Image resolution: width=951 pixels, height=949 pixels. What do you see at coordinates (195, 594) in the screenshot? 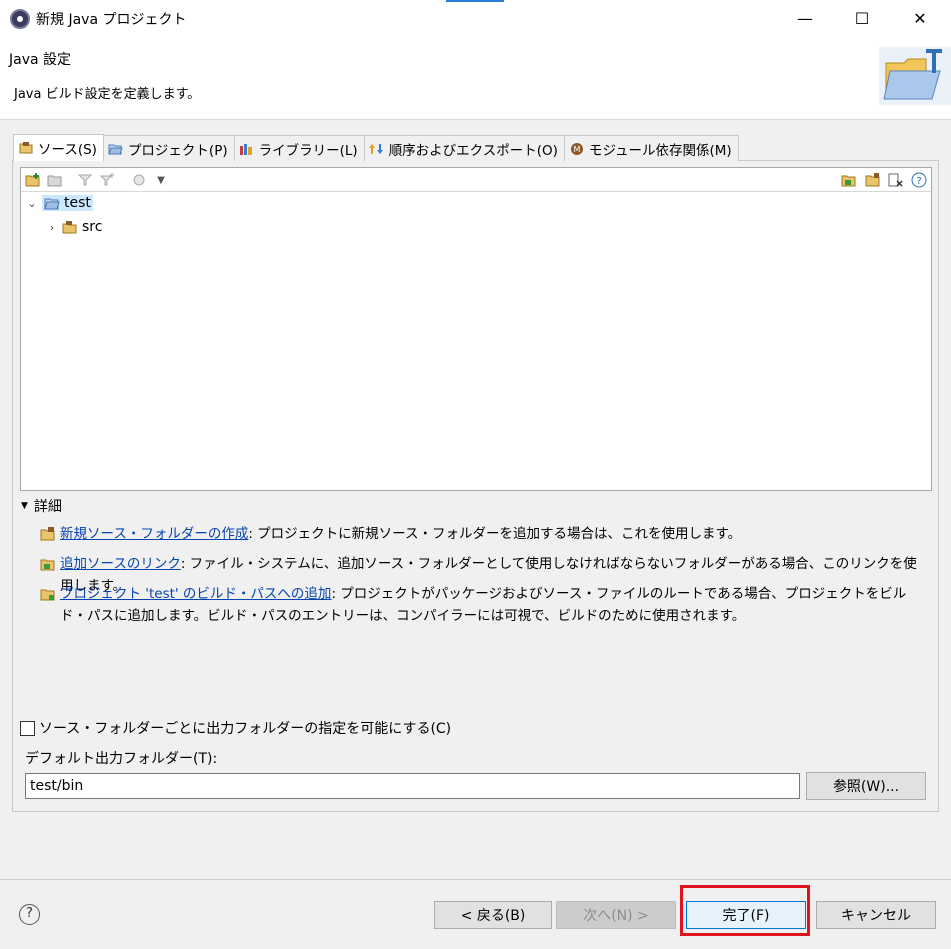
I see `add-project-to-buildpath-link: プロジェクト 'test' のビルド・パスへの追加` at bounding box center [195, 594].